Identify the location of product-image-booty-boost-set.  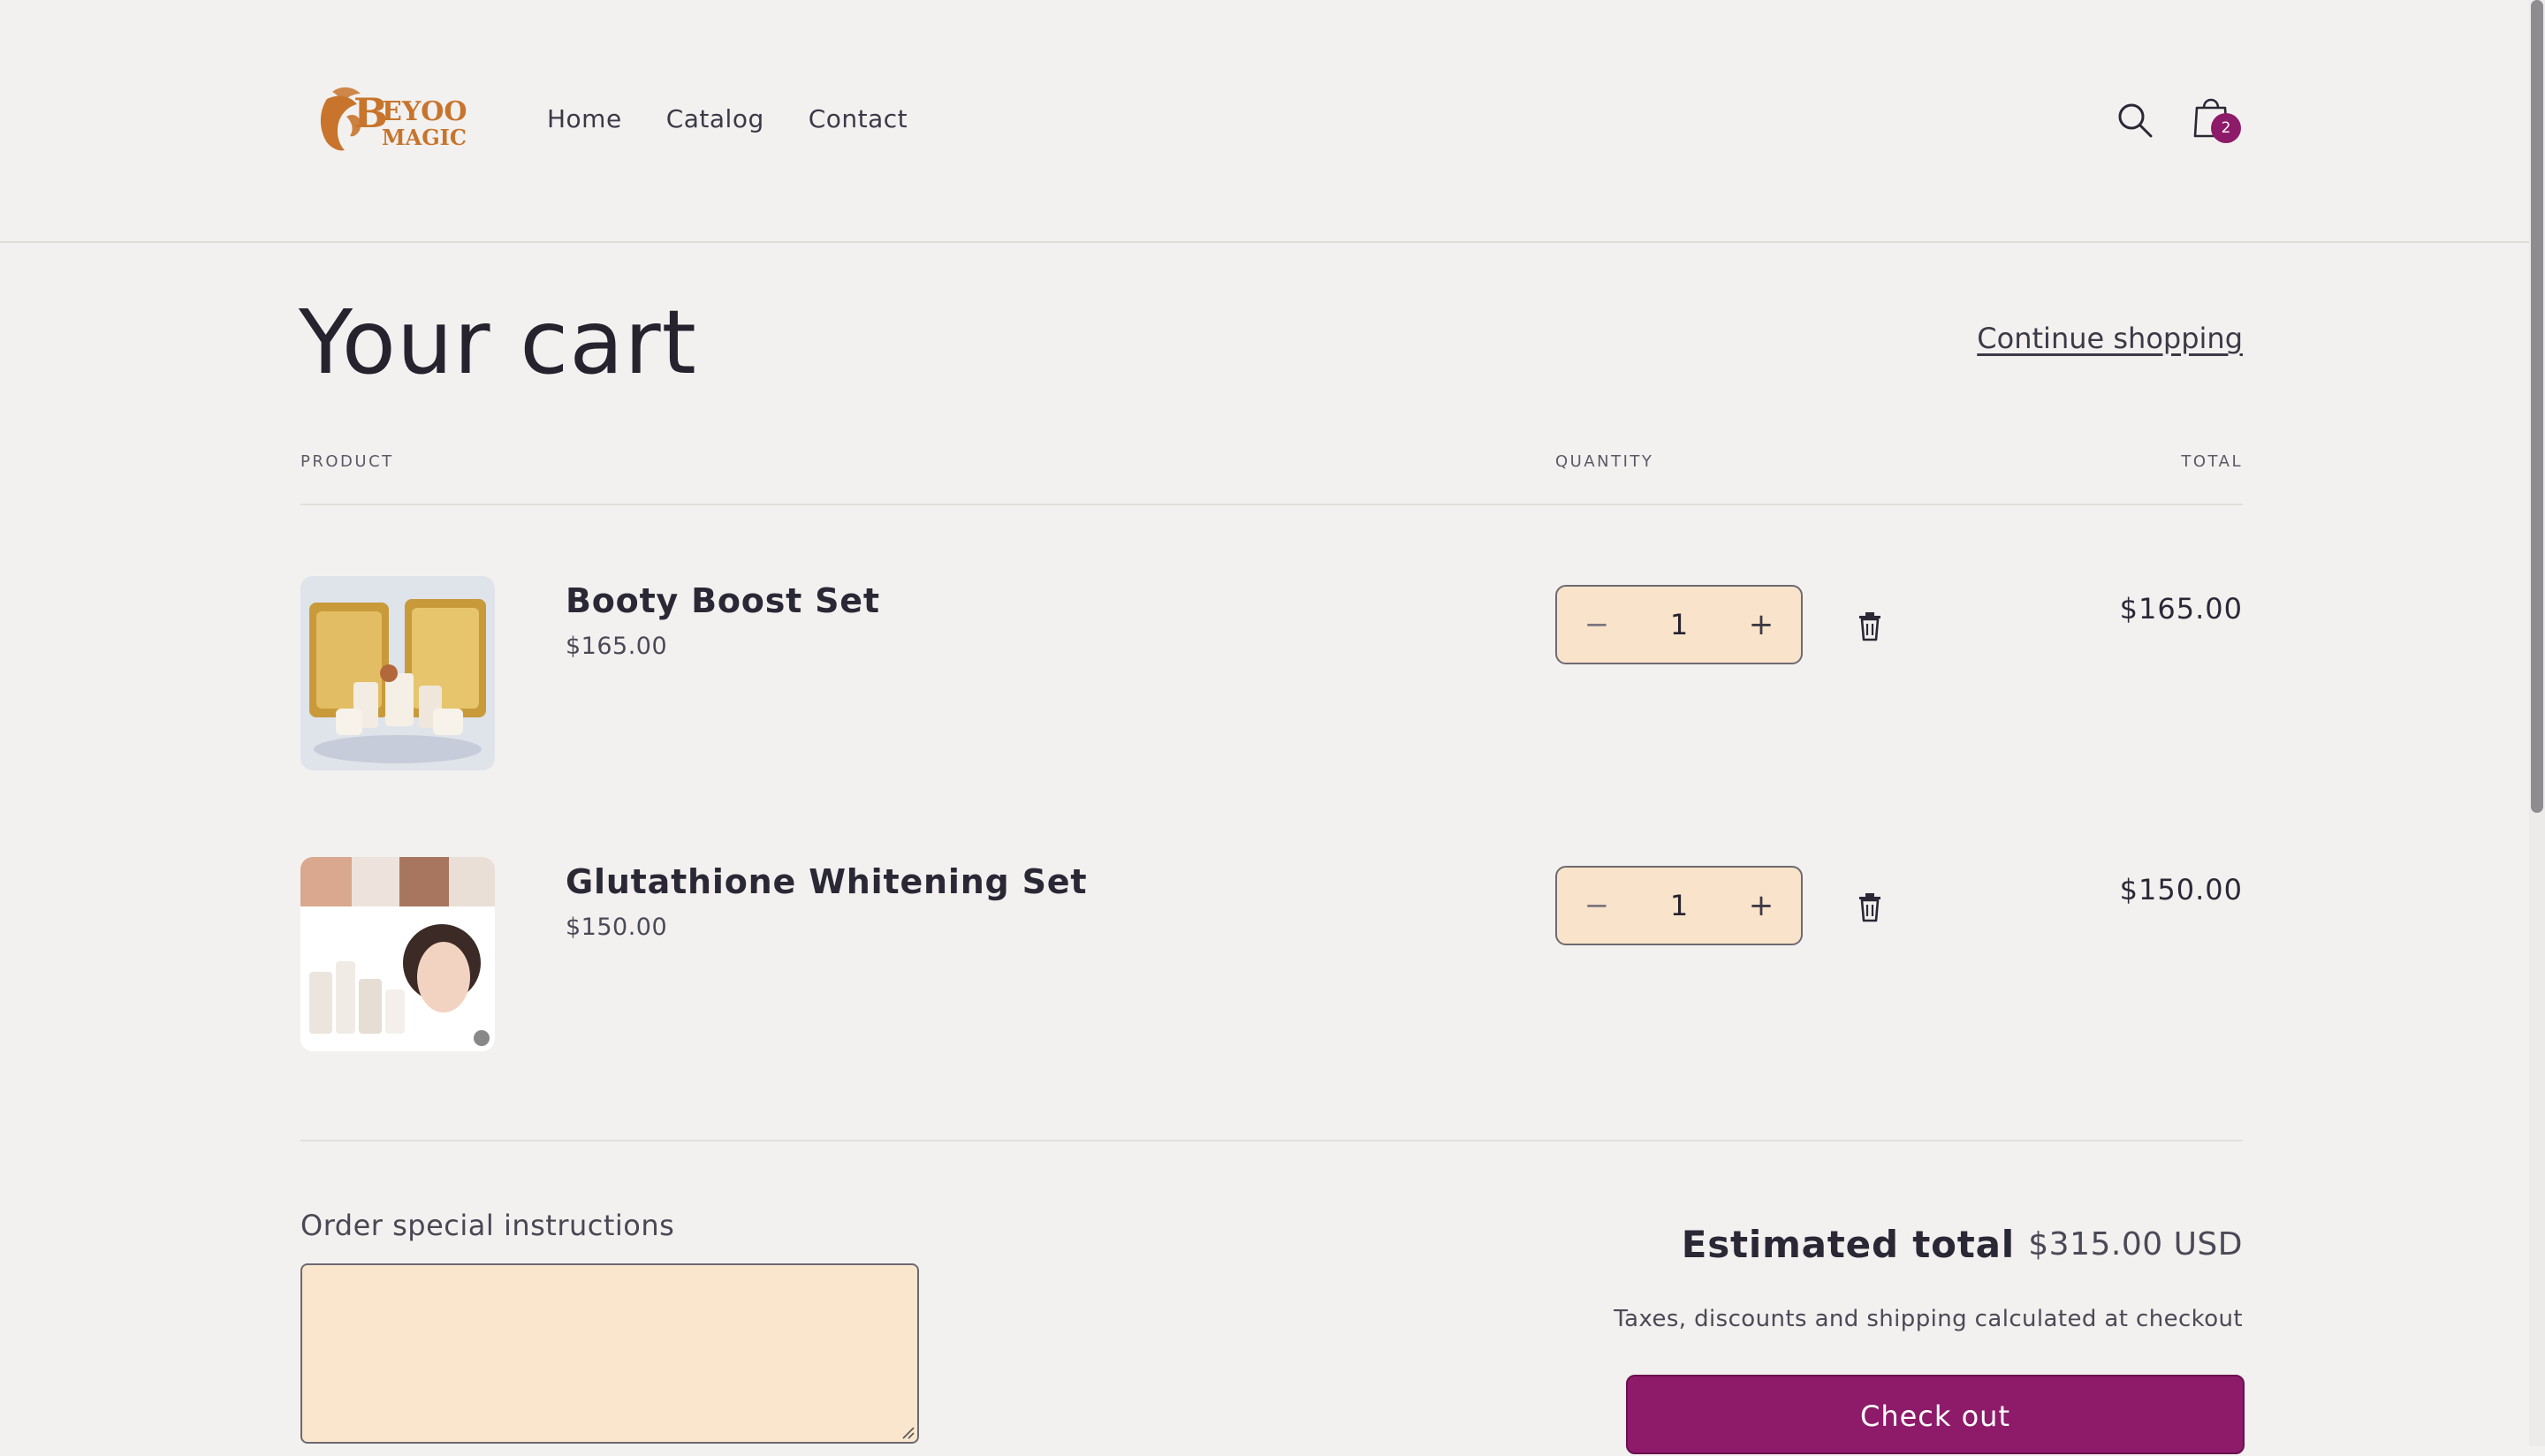
(397, 673).